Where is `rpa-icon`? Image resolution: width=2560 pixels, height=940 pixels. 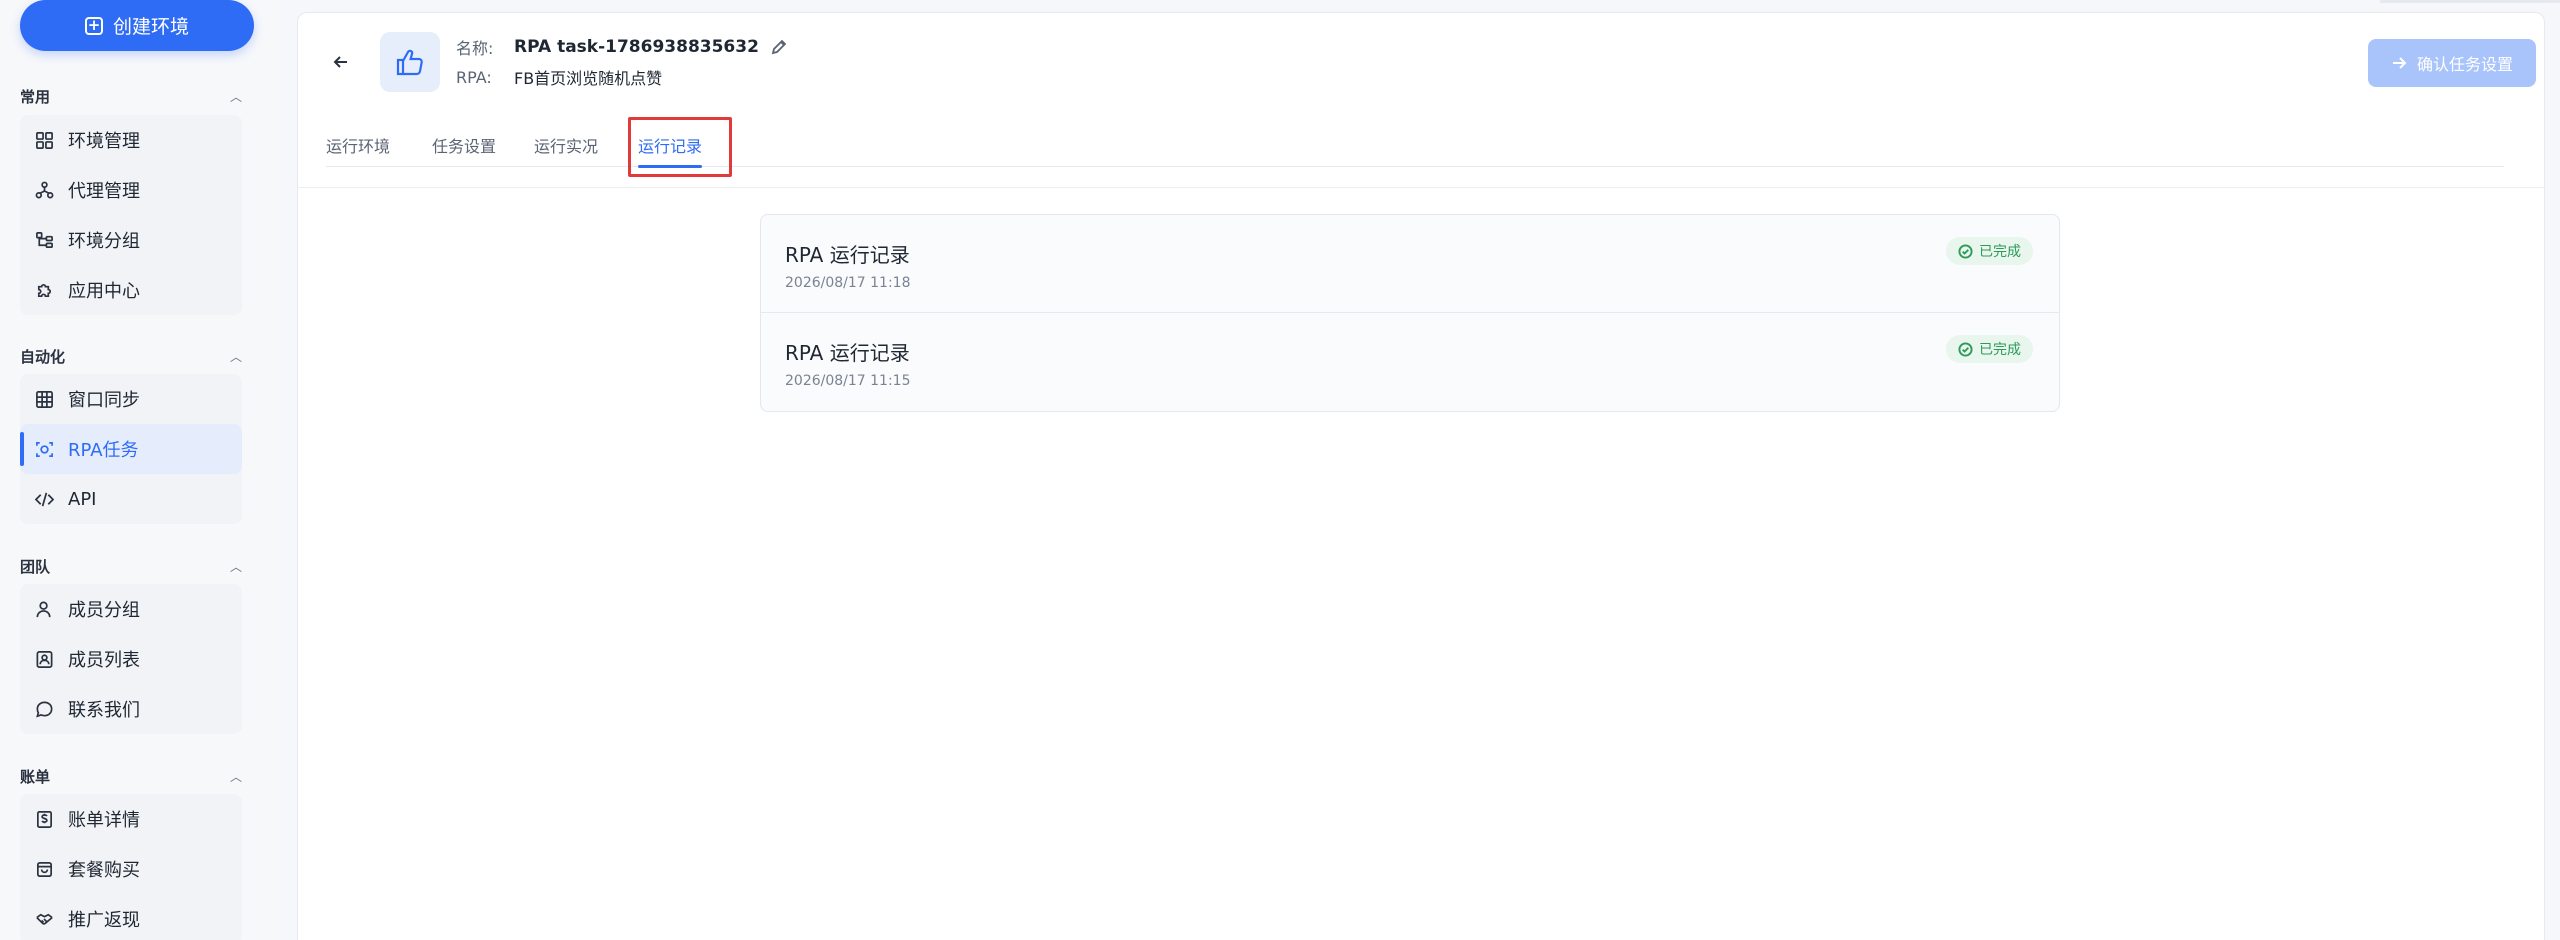
rpa-icon is located at coordinates (44, 449).